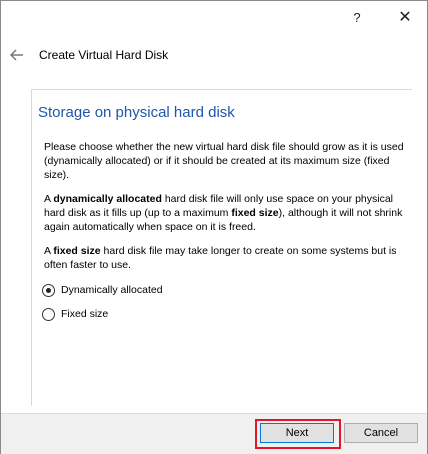 The height and width of the screenshot is (454, 428). What do you see at coordinates (214, 17) in the screenshot?
I see `title-bar: ? ✕` at bounding box center [214, 17].